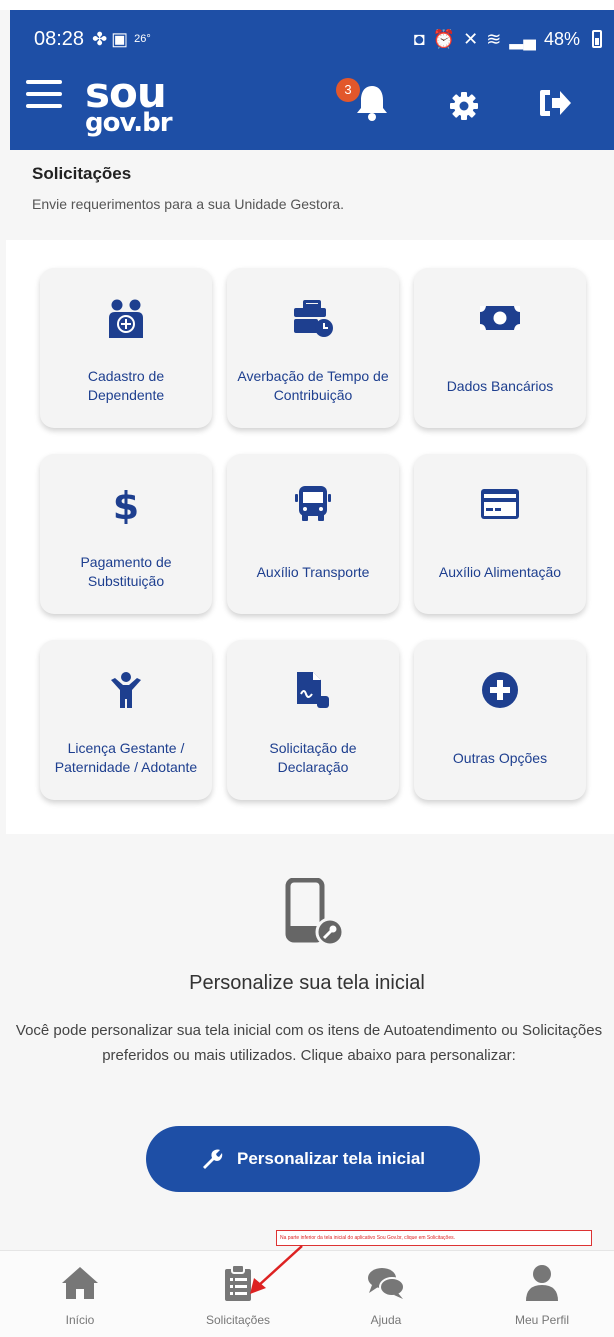 This screenshot has width=614, height=1337. Describe the element at coordinates (276, 1269) in the screenshot. I see `annotation-arrow-icon` at that location.